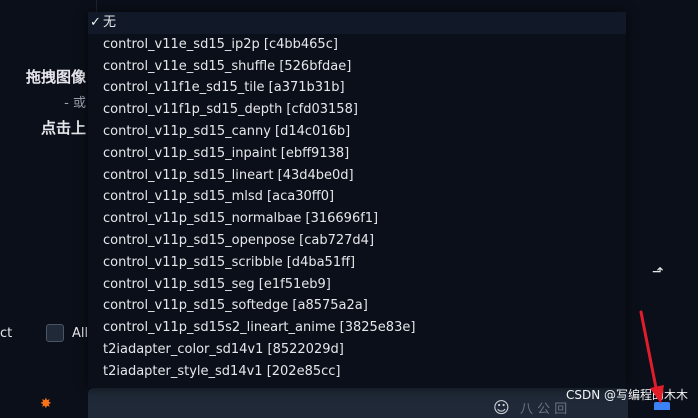 The width and height of the screenshot is (698, 418). I want to click on upload-or-text: - 或, so click(75, 103).